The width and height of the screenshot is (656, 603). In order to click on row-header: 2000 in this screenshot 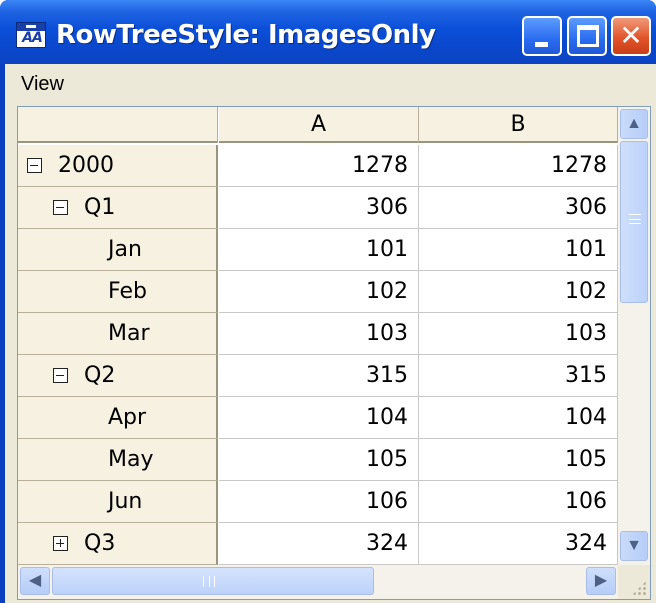, I will do `click(118, 166)`.